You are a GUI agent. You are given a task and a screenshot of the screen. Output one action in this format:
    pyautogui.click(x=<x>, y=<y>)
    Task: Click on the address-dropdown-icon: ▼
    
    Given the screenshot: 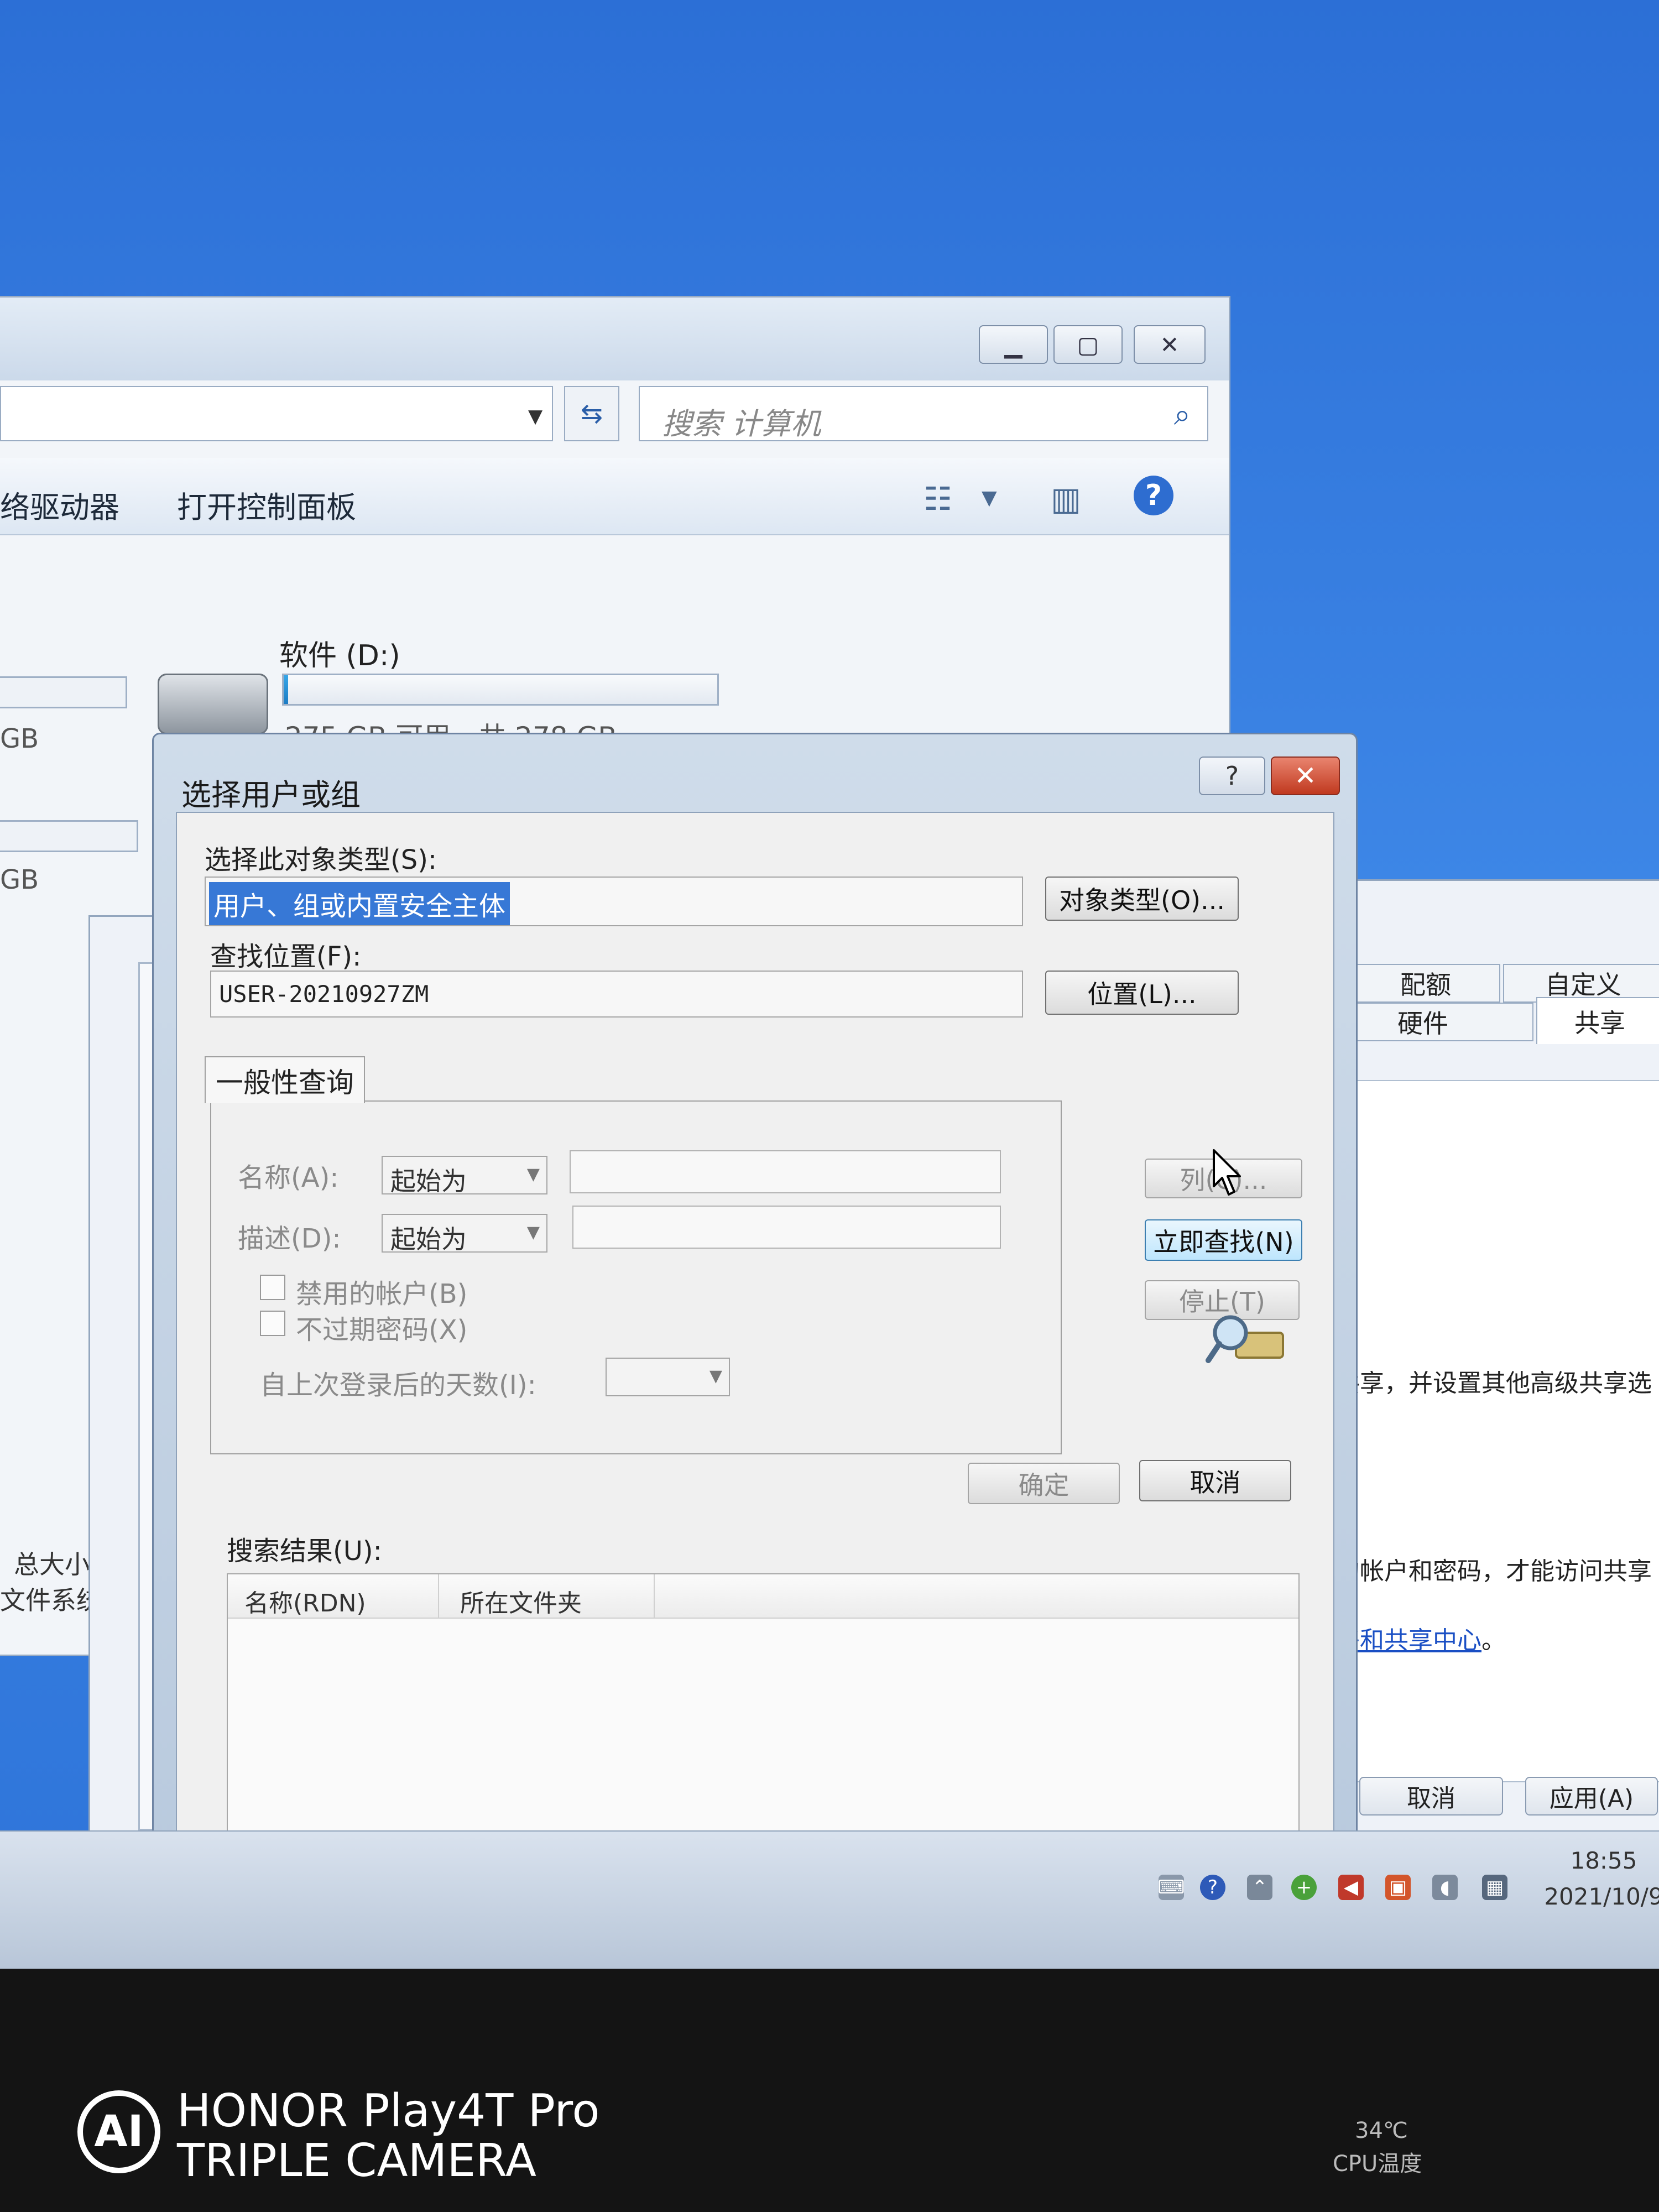 What is the action you would take?
    pyautogui.click(x=535, y=416)
    